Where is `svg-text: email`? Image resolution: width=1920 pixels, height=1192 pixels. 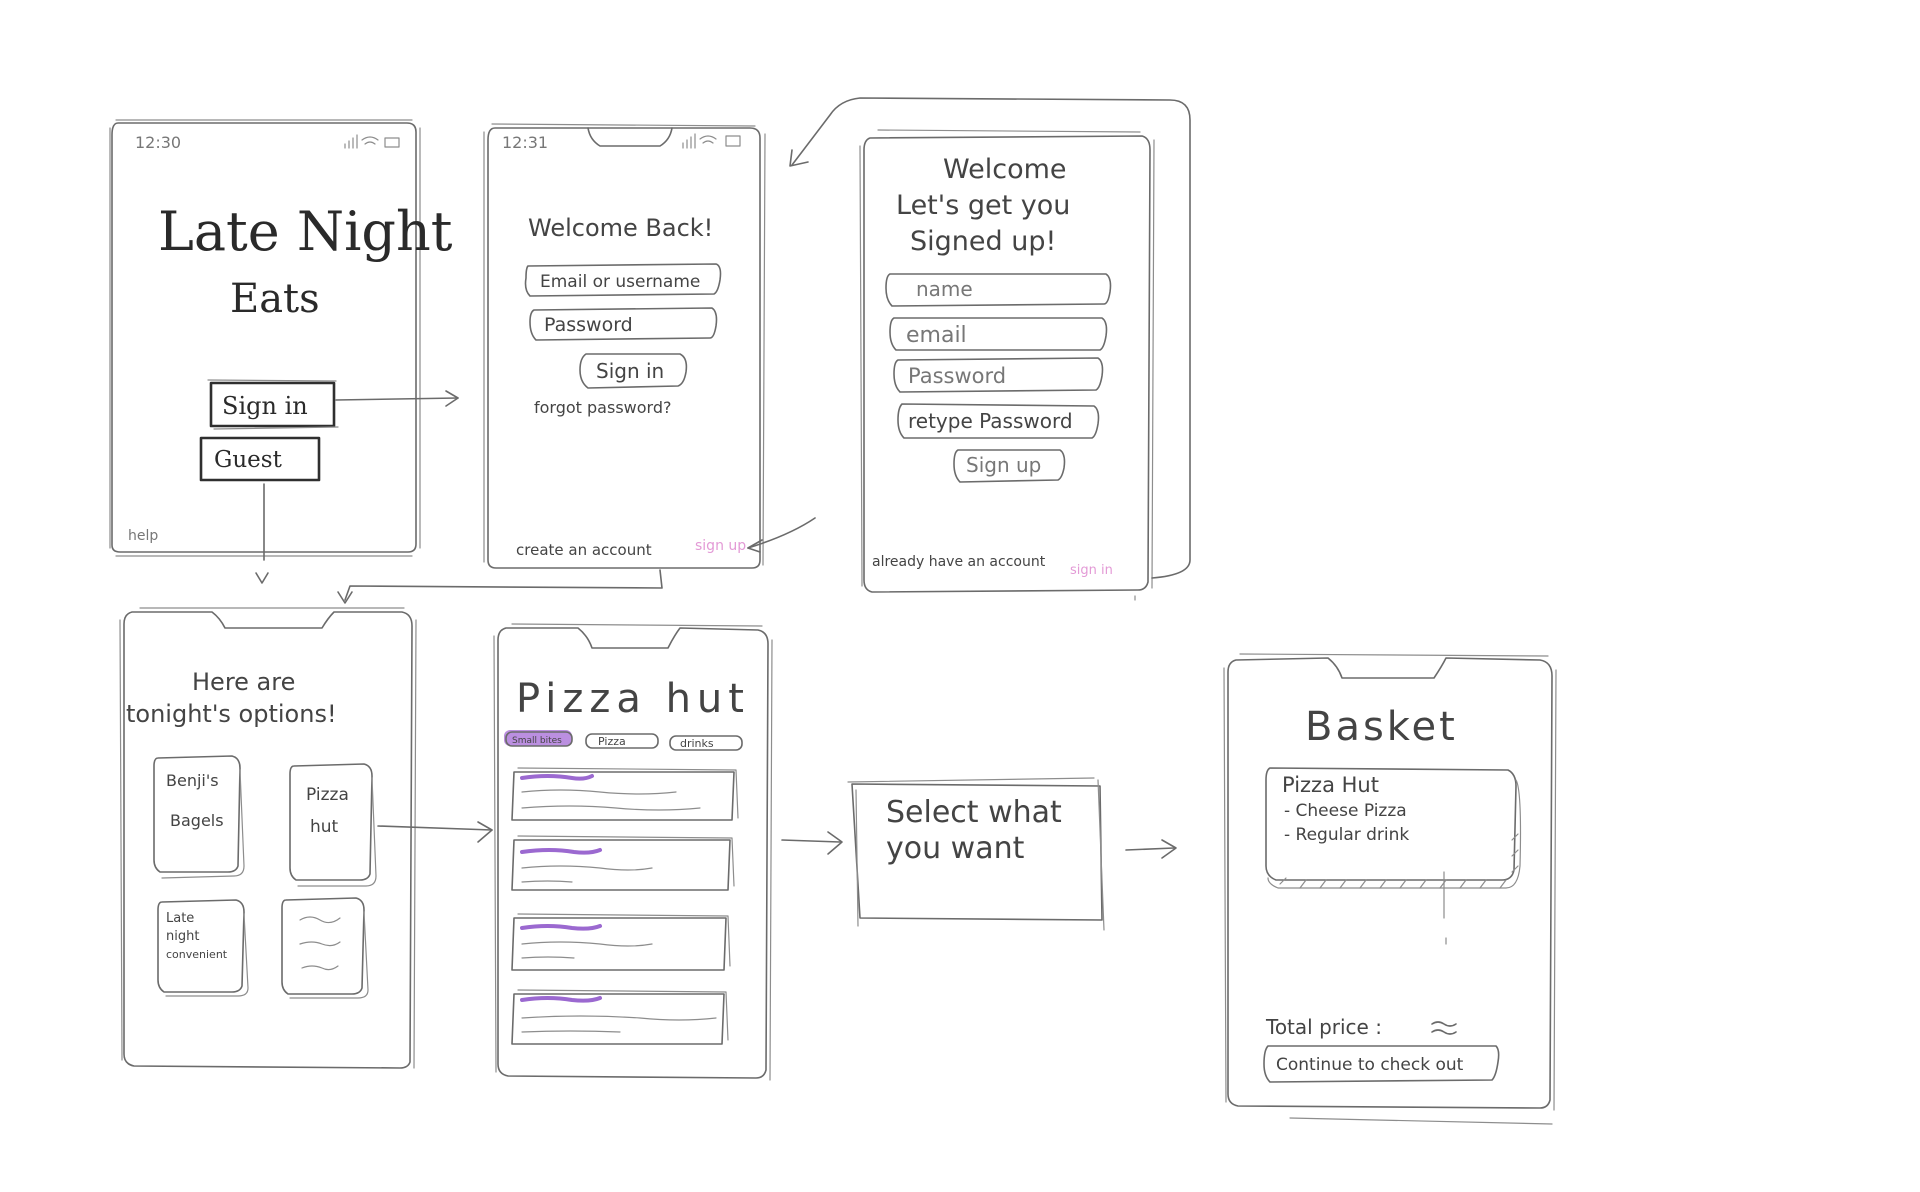 svg-text: email is located at coordinates (936, 335).